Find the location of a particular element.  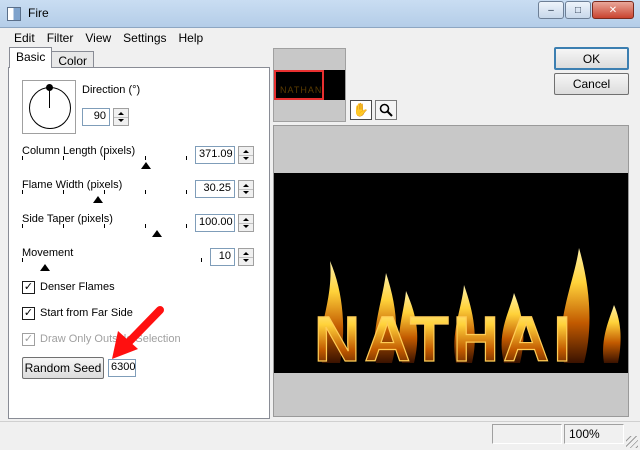

random-seed-input: 6300 is located at coordinates (122, 368).